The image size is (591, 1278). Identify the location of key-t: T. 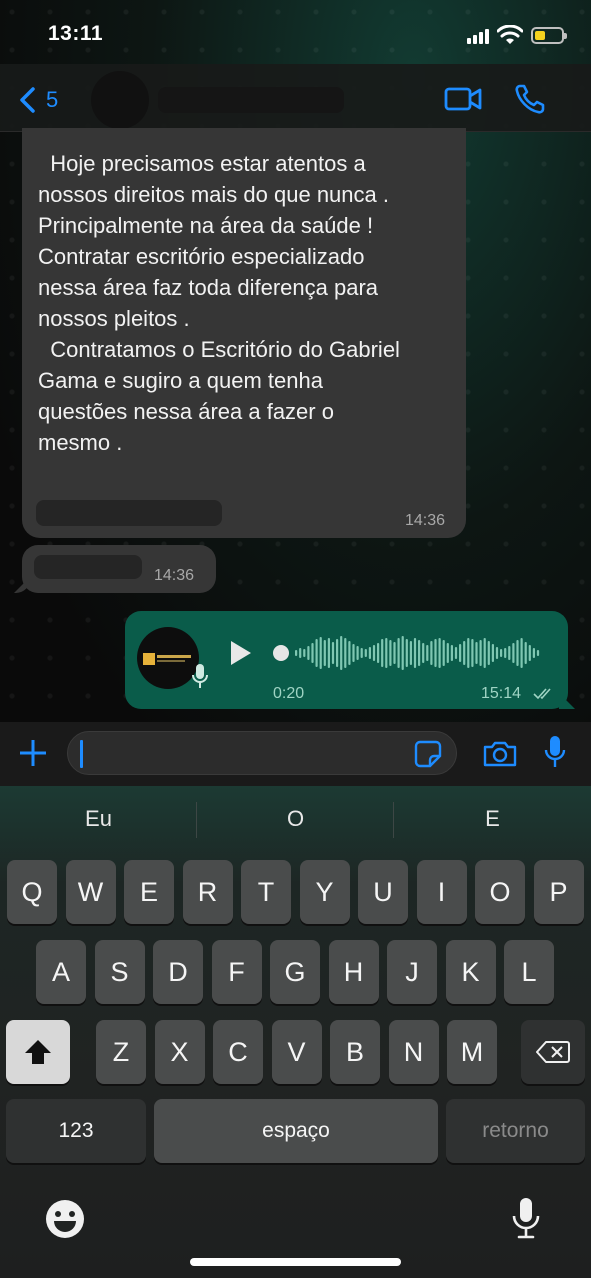
(266, 892).